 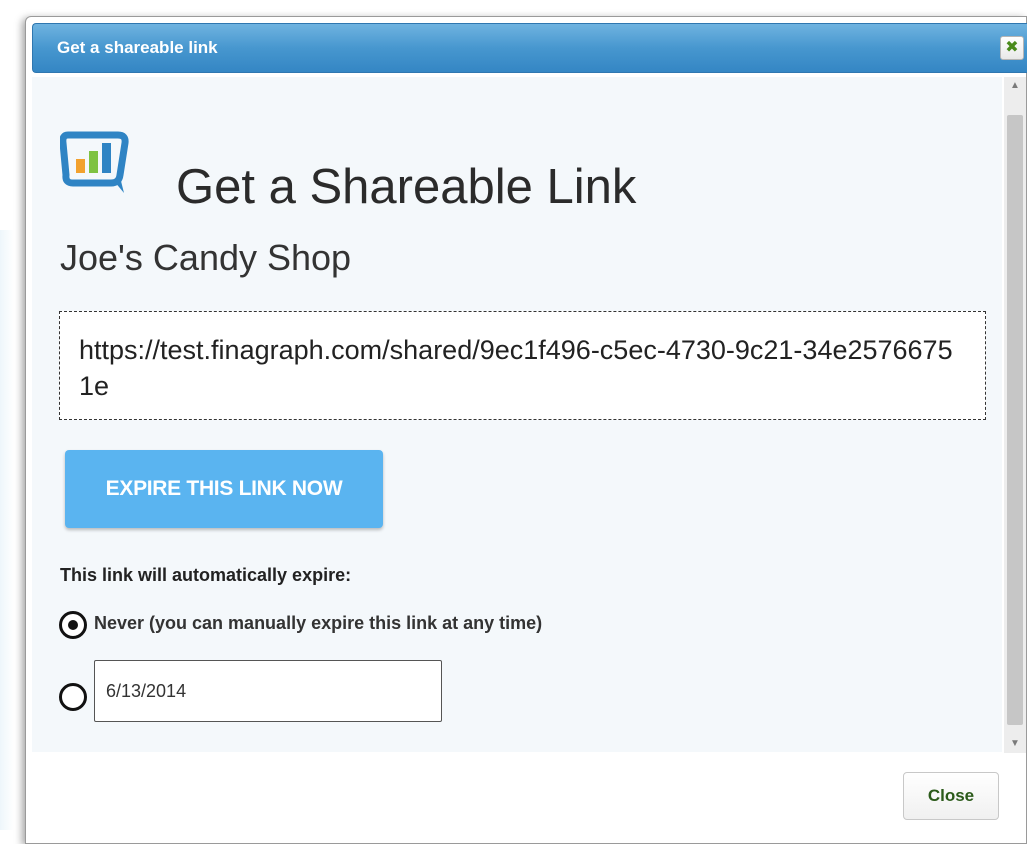 I want to click on dialog-titlebar: Get a shareable link ✖, so click(x=529, y=48).